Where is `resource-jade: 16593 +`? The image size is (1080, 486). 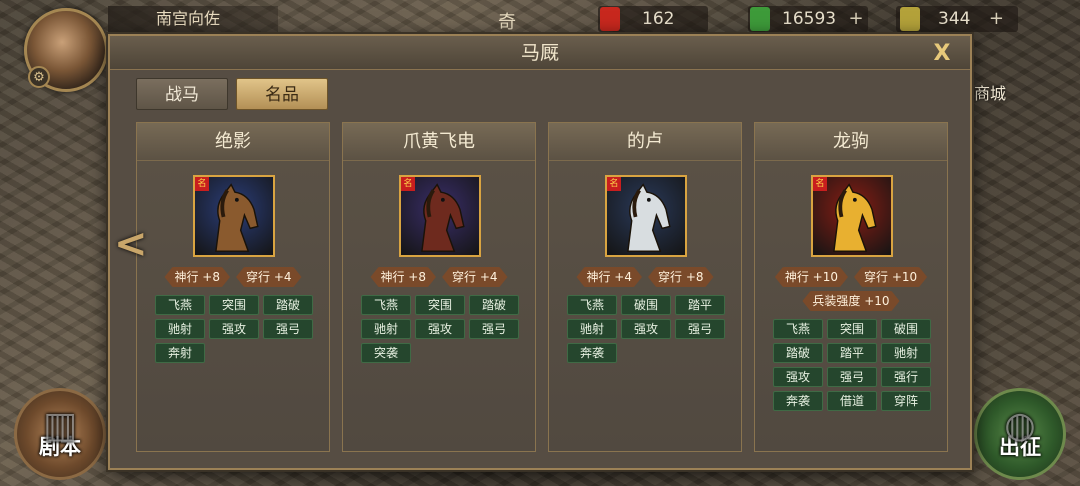
resource-jade: 16593 + is located at coordinates (808, 19).